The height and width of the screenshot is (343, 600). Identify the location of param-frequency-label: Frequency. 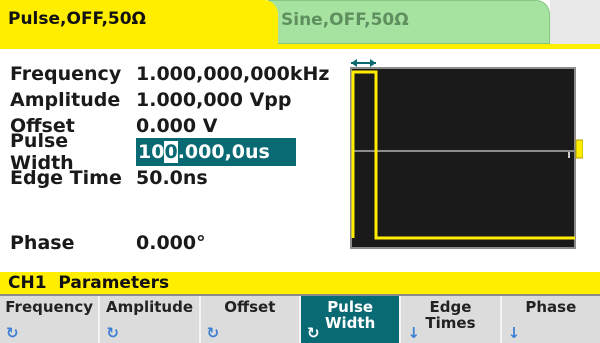
(66, 74).